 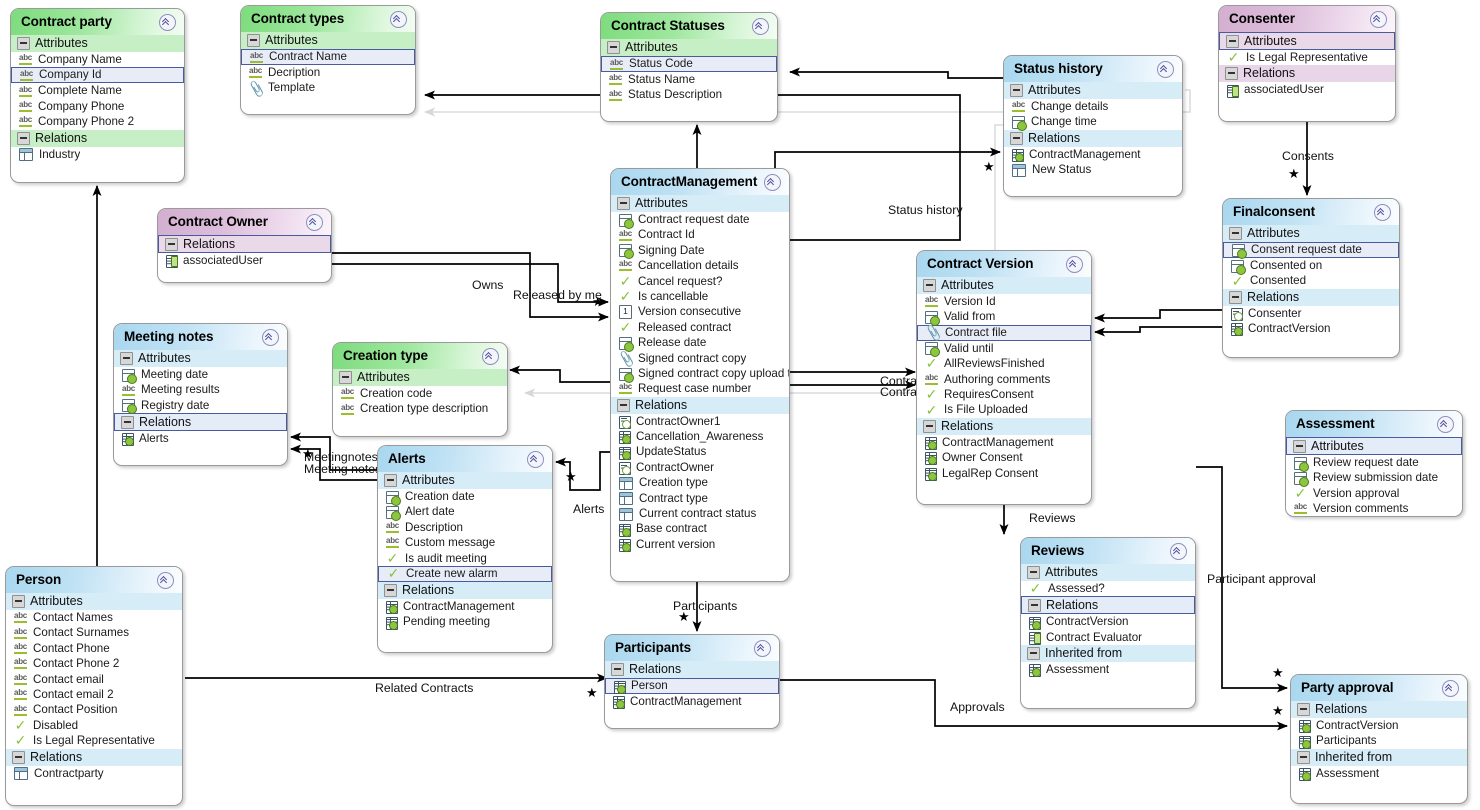 I want to click on entity-row: abc Contact email, so click(x=94, y=679).